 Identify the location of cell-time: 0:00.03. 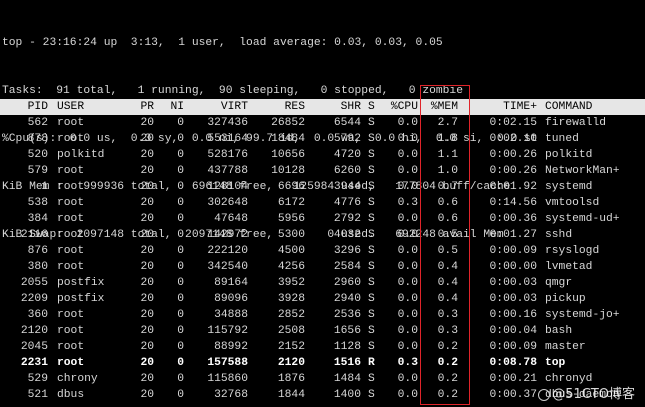
(513, 283).